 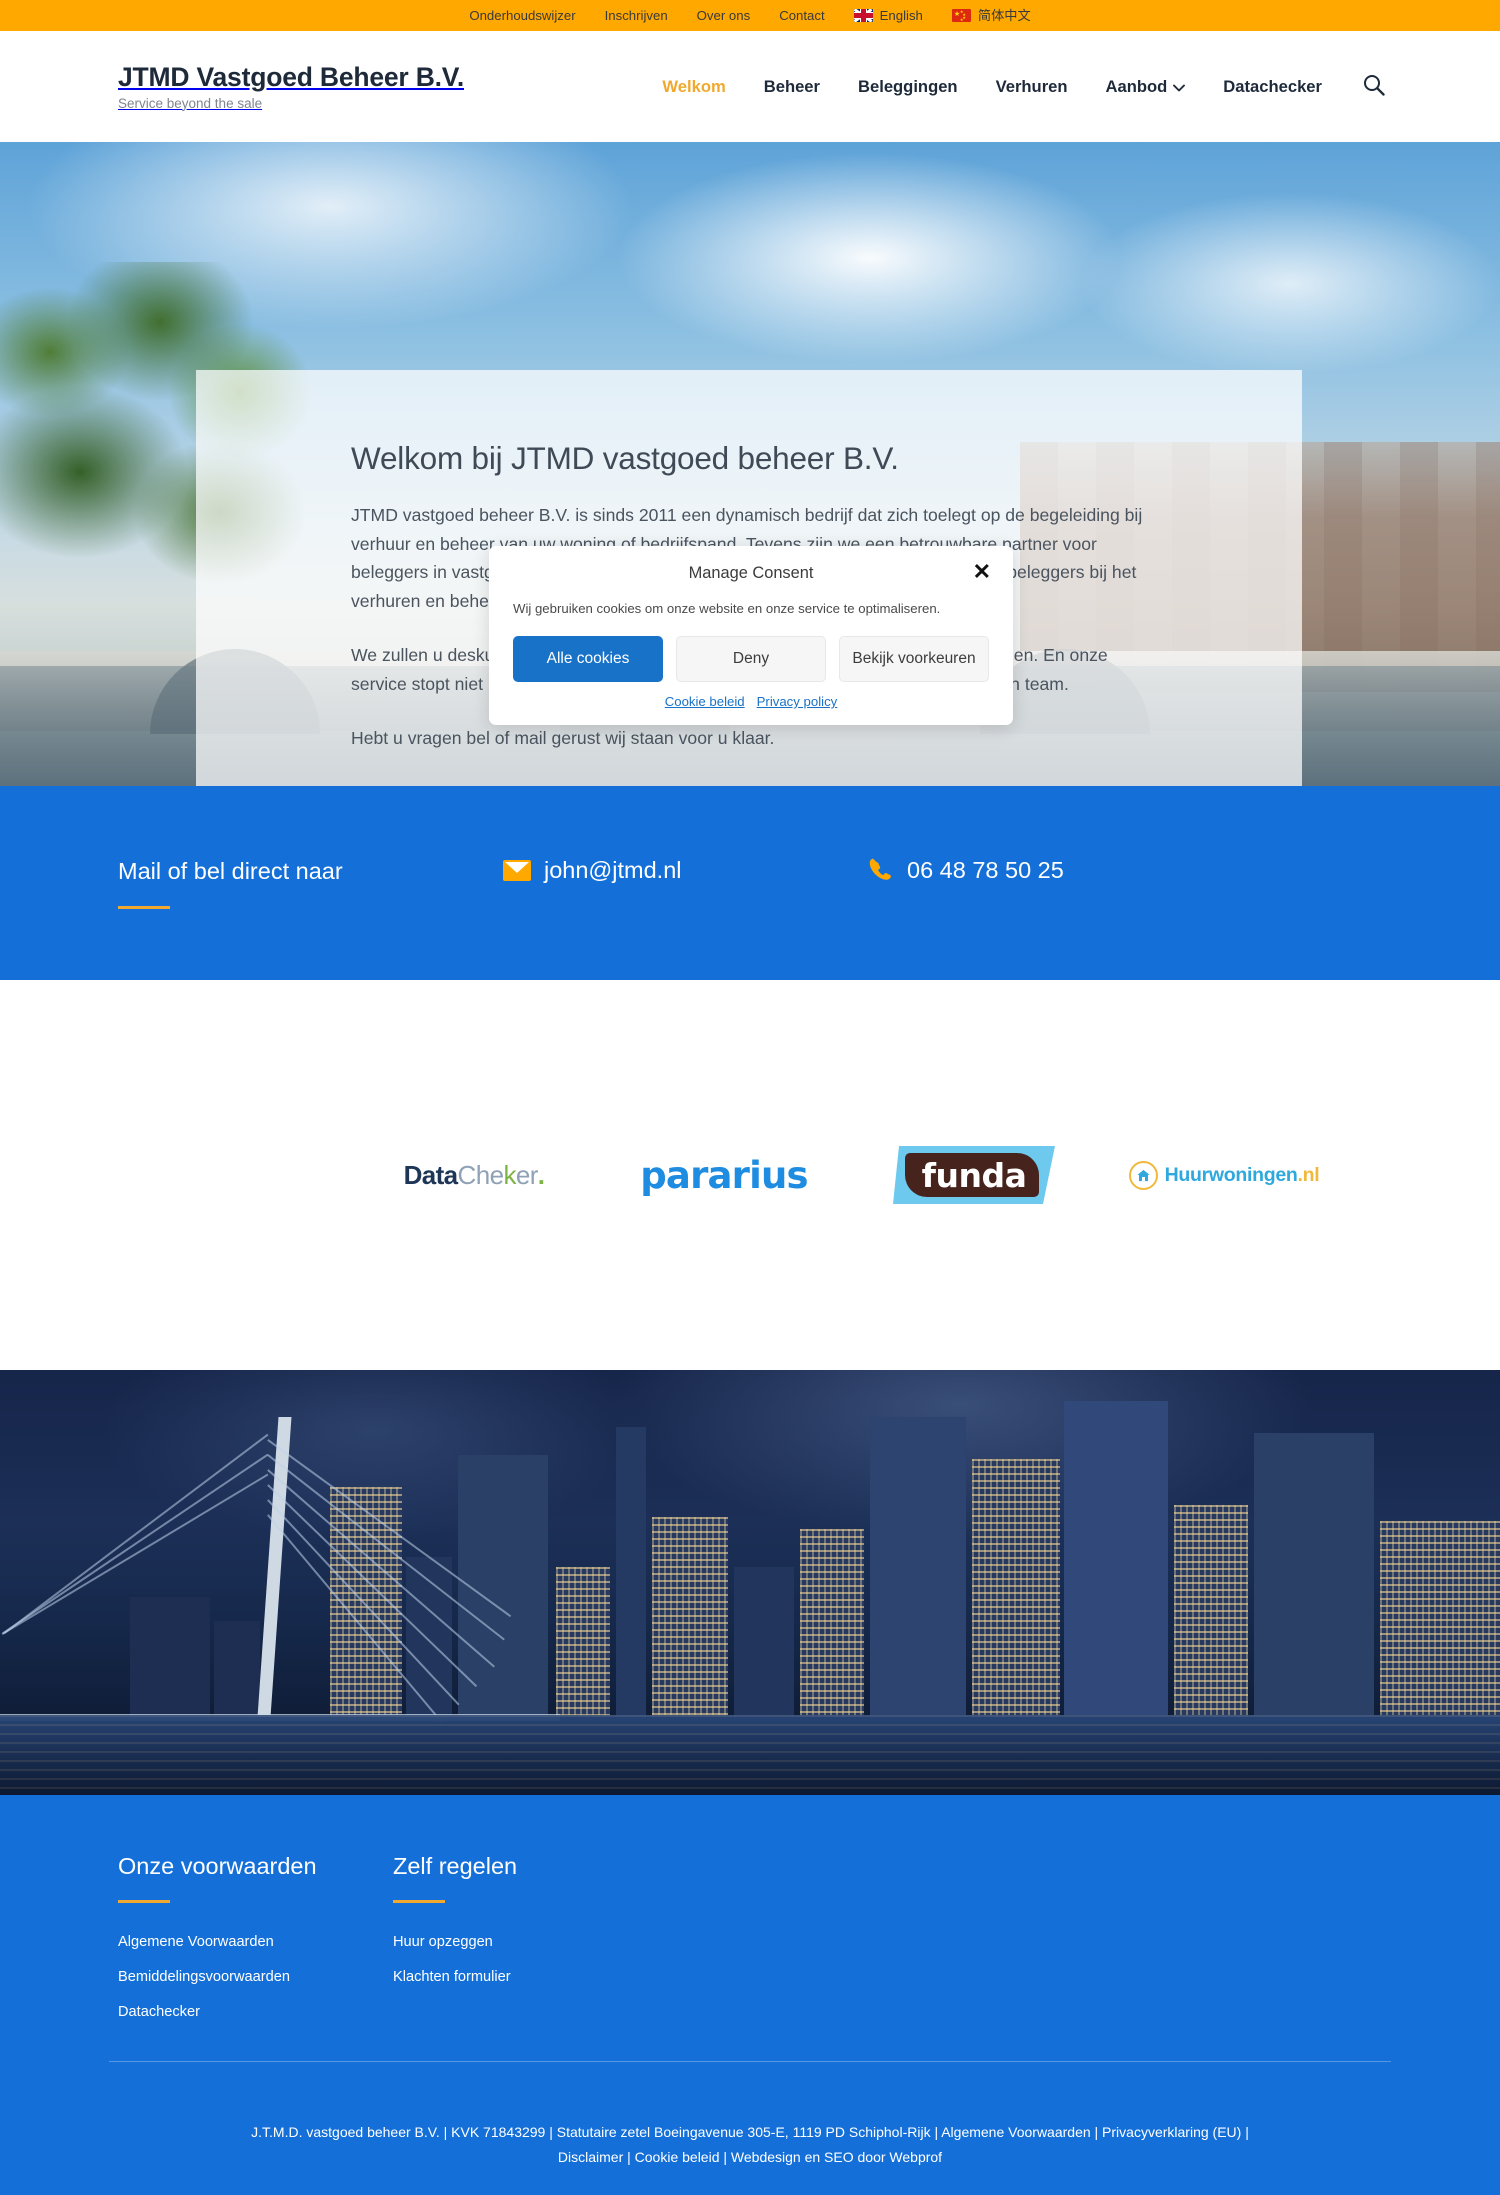 What do you see at coordinates (1136, 86) in the screenshot?
I see `nav-item-aanbod-label: Aanbod` at bounding box center [1136, 86].